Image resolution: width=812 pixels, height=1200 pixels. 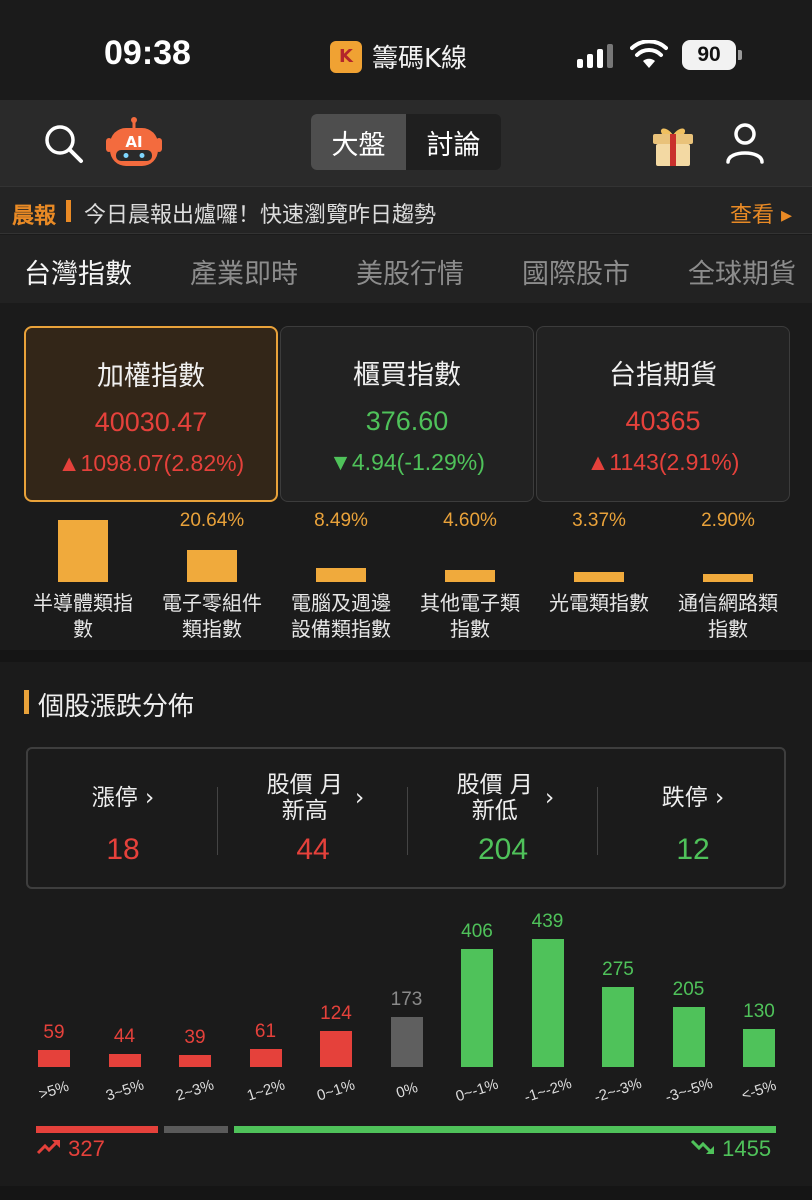 What do you see at coordinates (663, 421) in the screenshot?
I see `index-value: 40365` at bounding box center [663, 421].